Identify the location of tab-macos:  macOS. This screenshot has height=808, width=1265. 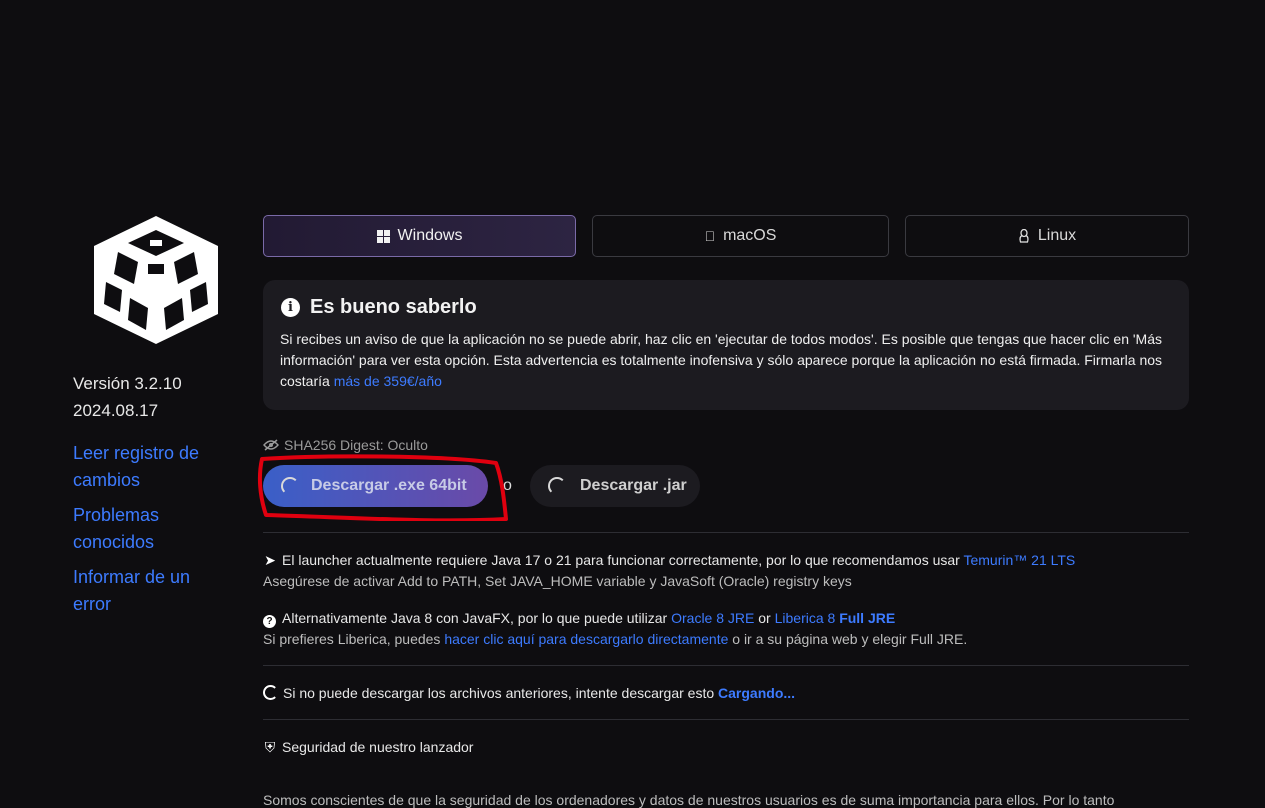
(740, 236).